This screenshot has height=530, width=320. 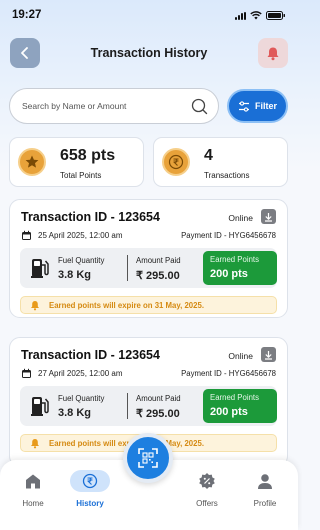 What do you see at coordinates (88, 155) in the screenshot?
I see `total-points-value: 658 pts` at bounding box center [88, 155].